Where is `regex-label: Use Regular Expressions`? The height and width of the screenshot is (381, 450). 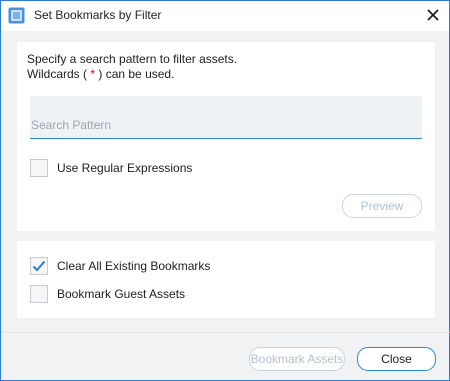
regex-label: Use Regular Expressions is located at coordinates (125, 168).